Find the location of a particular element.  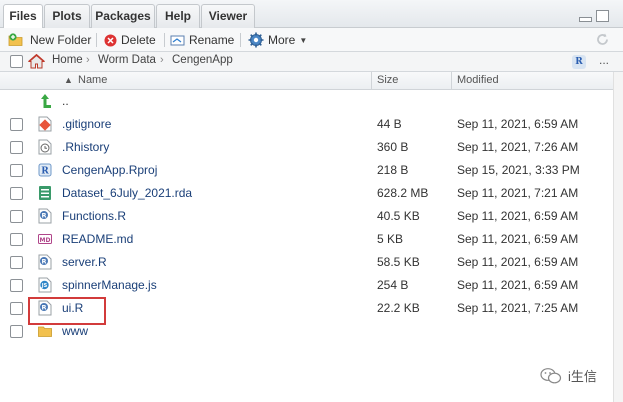

column-header-name: Name is located at coordinates (92, 80).